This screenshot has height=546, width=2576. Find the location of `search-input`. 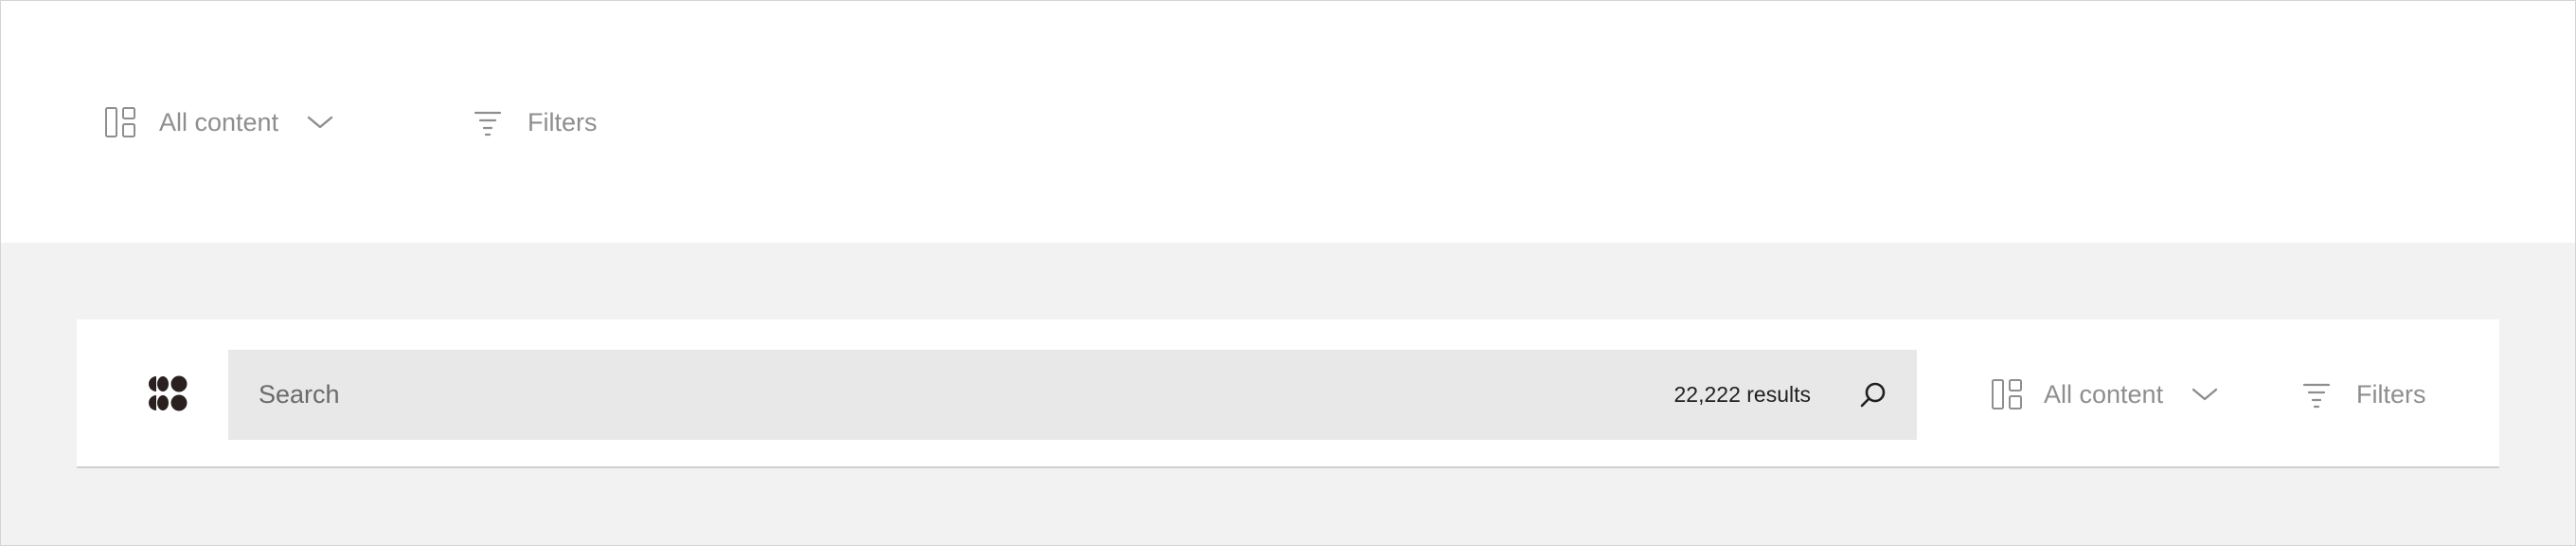

search-input is located at coordinates (891, 395).